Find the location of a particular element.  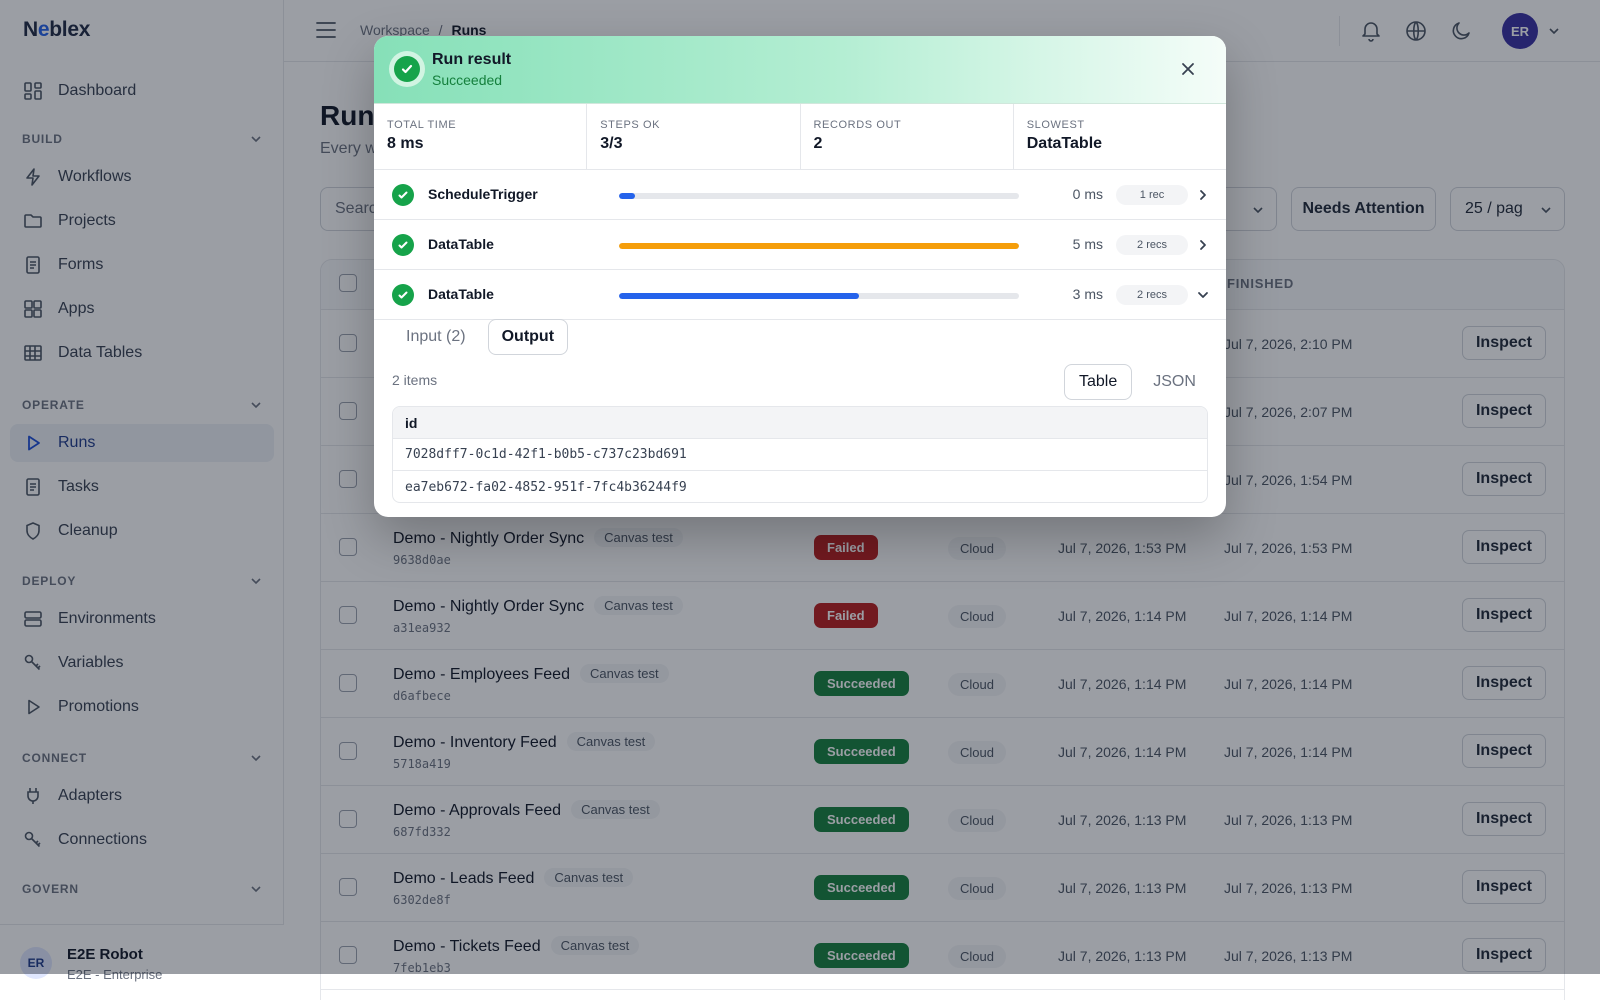

step-row: DataTable 5 ms 2 recs is located at coordinates (800, 245).